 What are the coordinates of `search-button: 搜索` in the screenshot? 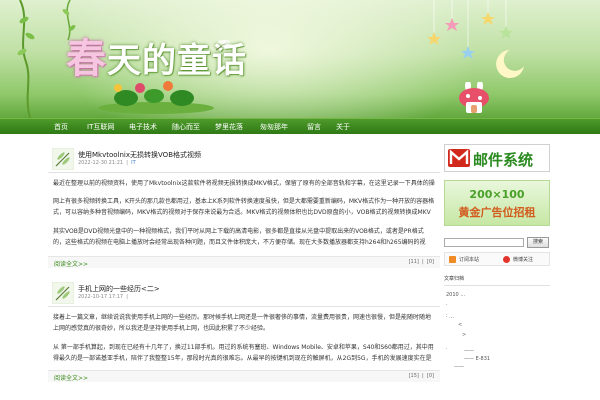 It's located at (538, 242).